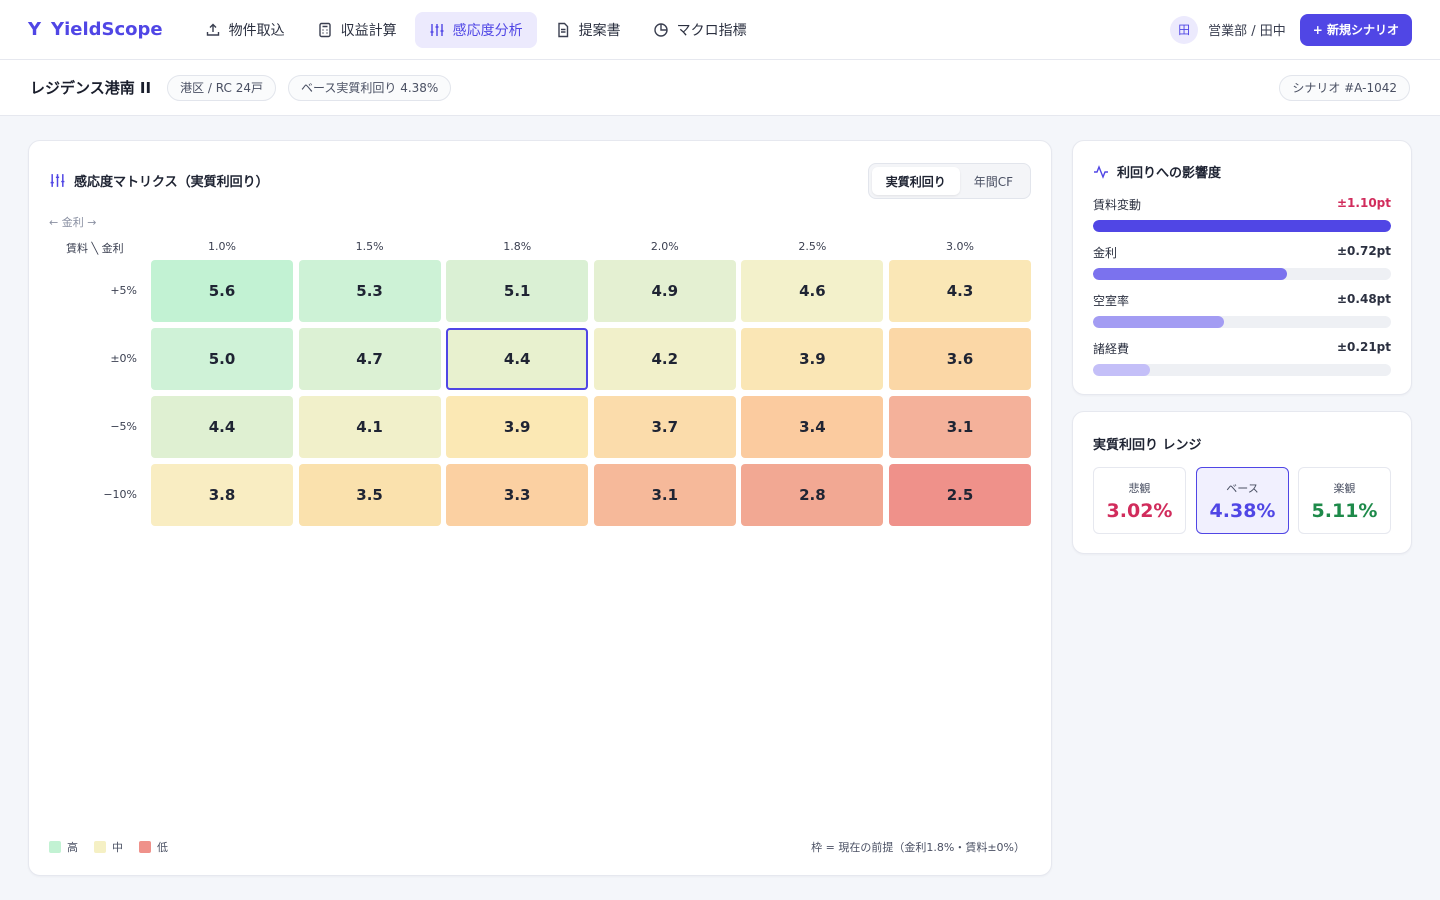 The width and height of the screenshot is (1440, 900). I want to click on metric-toggle: 実質利回り 年間CF, so click(949, 181).